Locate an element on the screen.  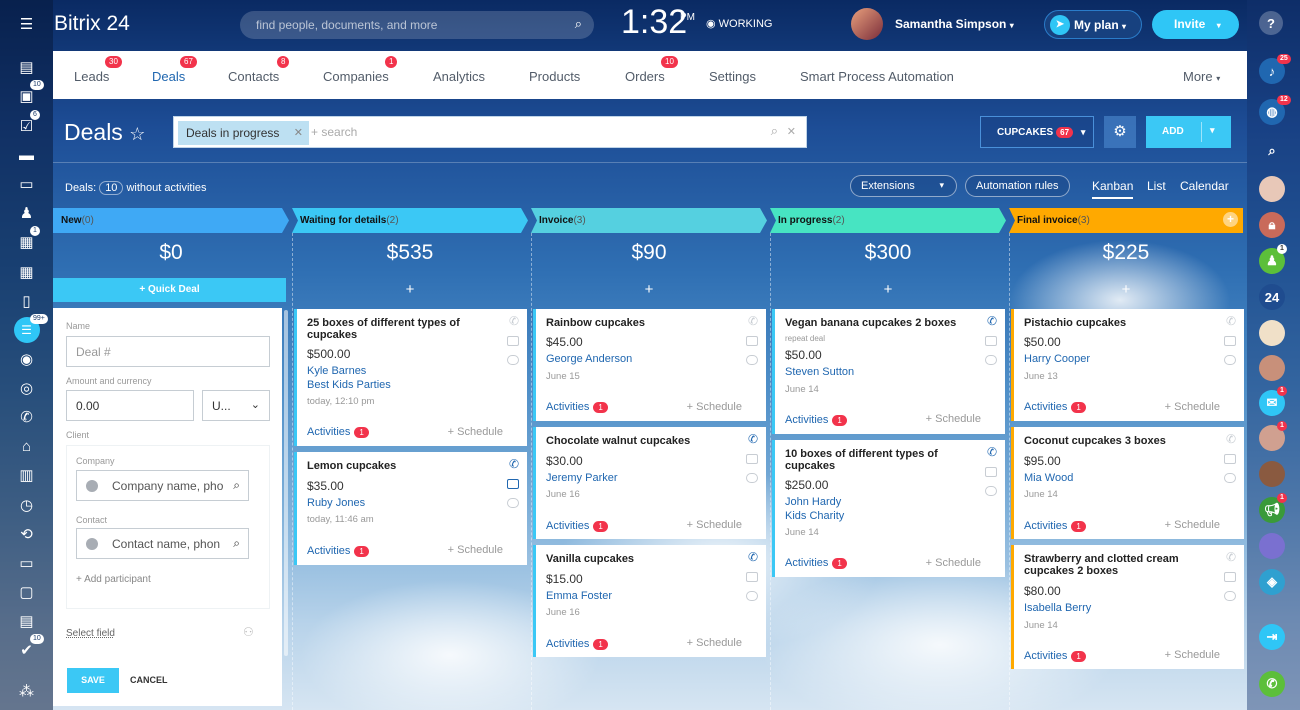
save-button: SAVE is located at coordinates (93, 680).